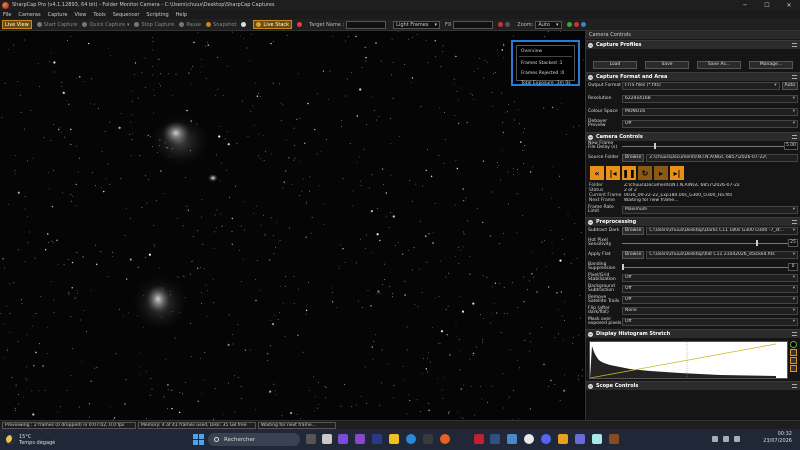  I want to click on auto-stretch-icon, so click(793, 344).